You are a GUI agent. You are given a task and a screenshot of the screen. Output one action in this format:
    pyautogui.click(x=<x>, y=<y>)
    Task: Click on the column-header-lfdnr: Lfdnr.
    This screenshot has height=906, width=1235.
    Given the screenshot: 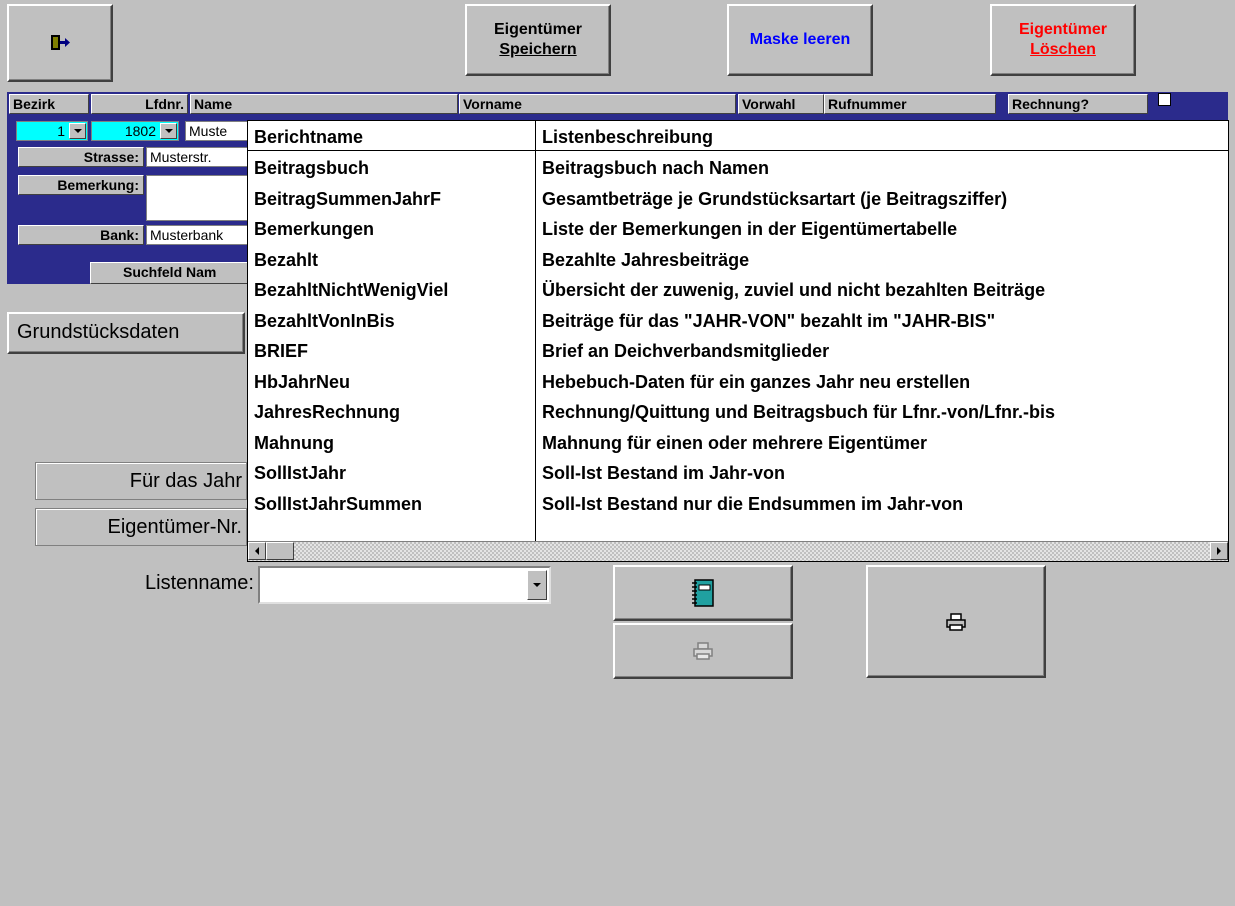 What is the action you would take?
    pyautogui.click(x=139, y=104)
    